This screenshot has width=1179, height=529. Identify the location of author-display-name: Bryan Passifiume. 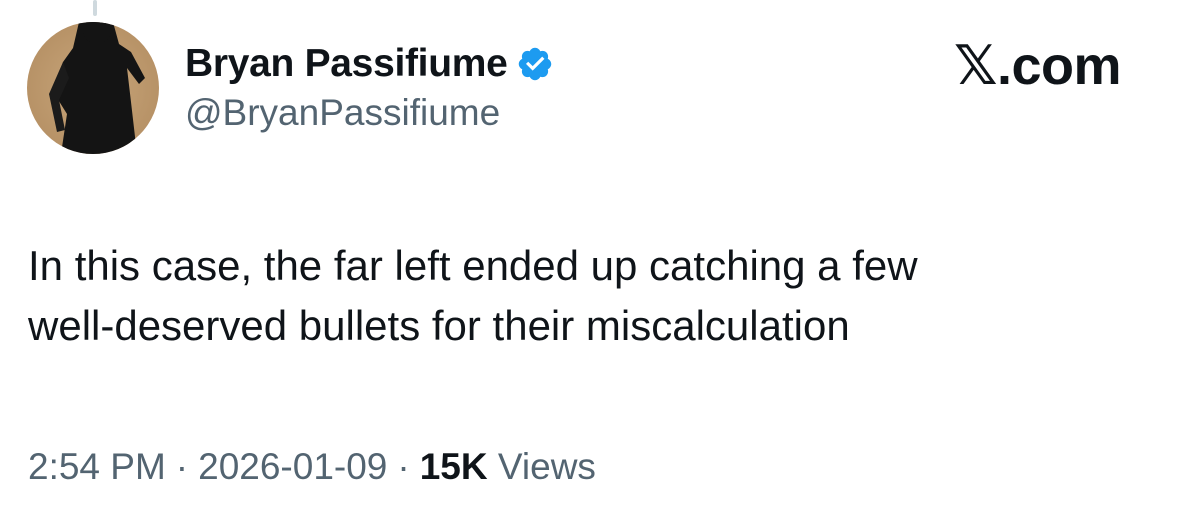
(346, 64).